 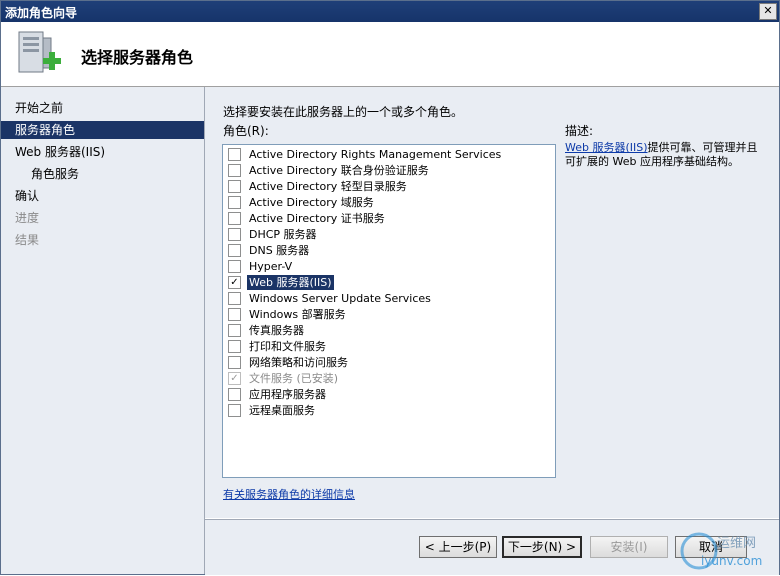 I want to click on wizard-header: 选择服务器角色, so click(x=390, y=54).